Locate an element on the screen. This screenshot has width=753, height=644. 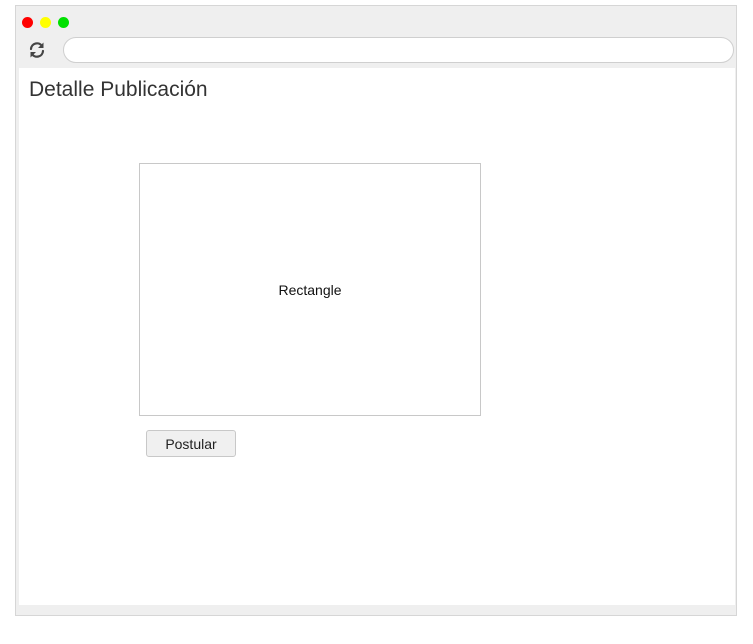
address-bar is located at coordinates (398, 50).